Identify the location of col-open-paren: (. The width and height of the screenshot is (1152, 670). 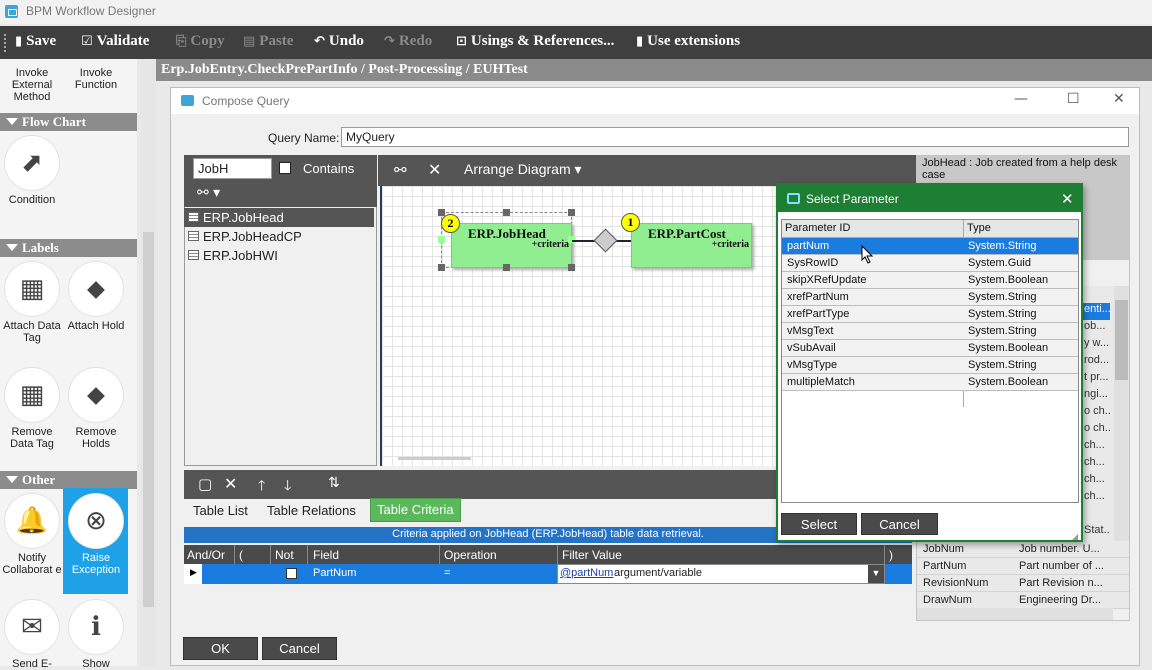
(241, 555).